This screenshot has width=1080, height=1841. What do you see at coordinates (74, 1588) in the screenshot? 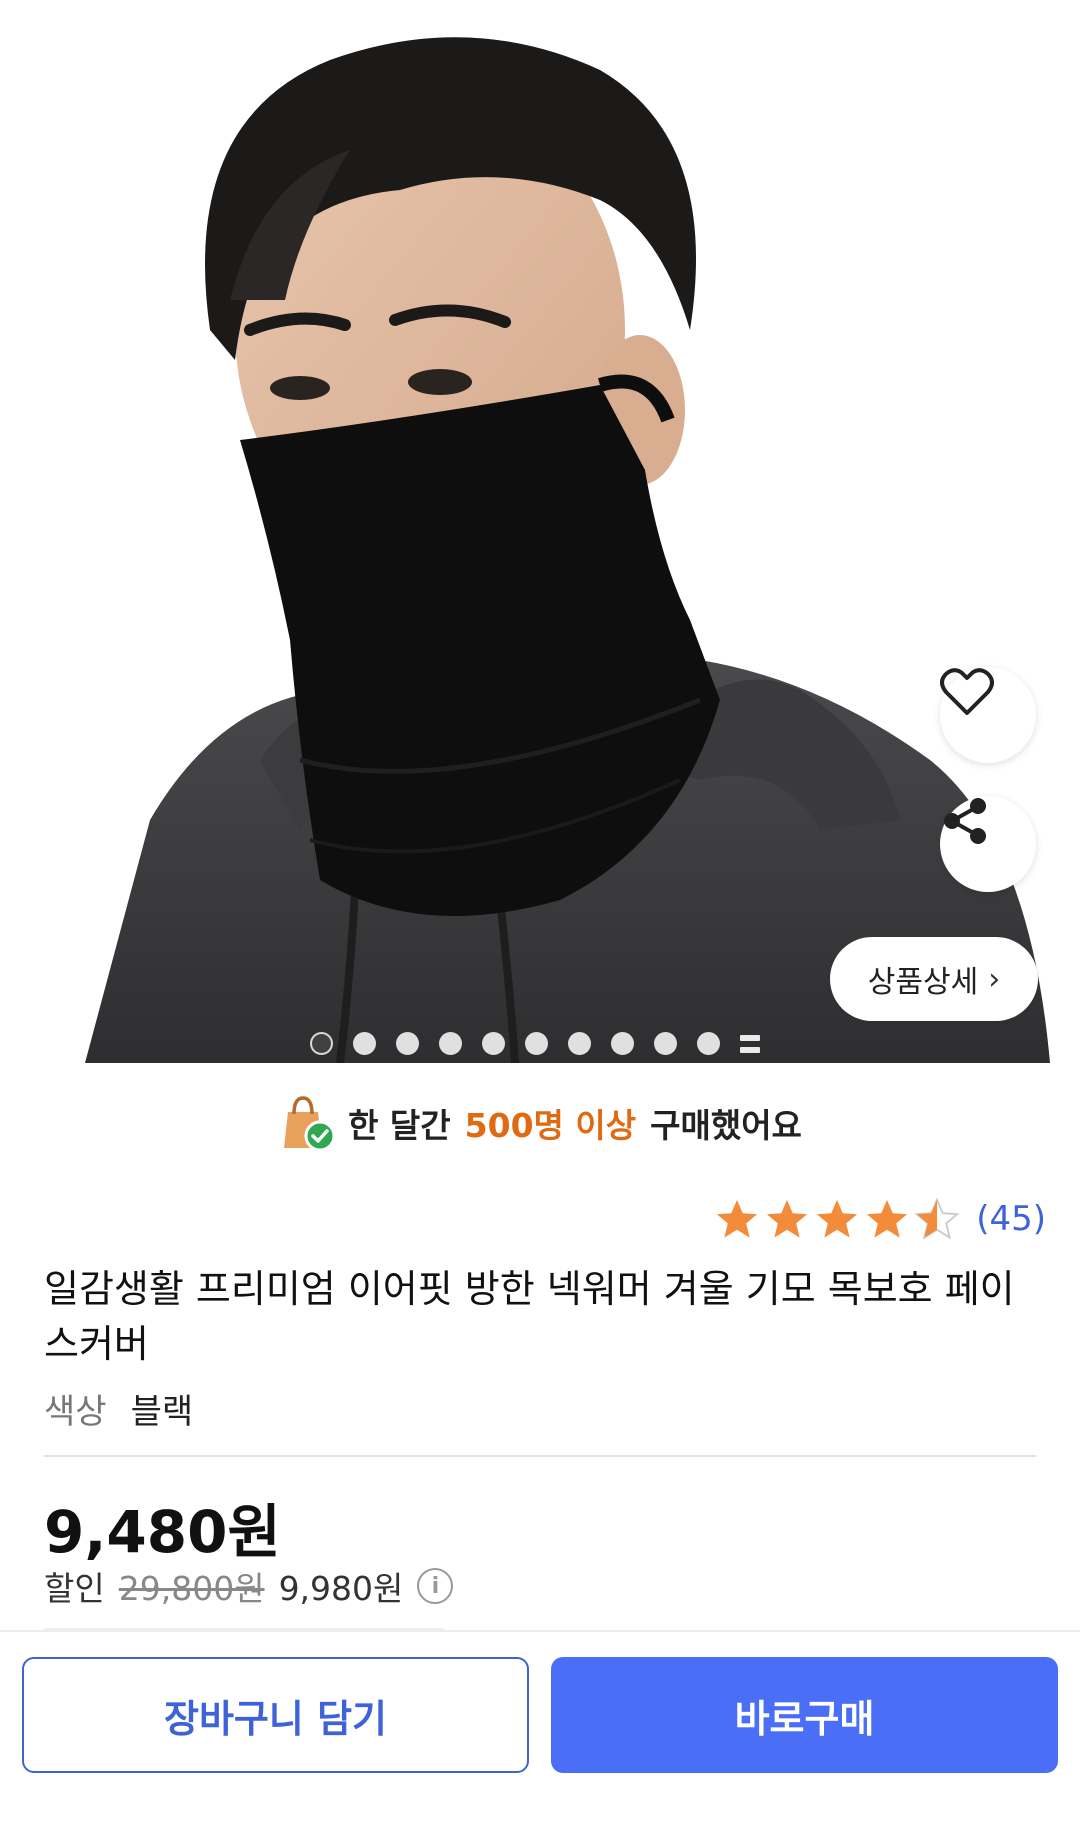
I see `discount-label: 할인` at bounding box center [74, 1588].